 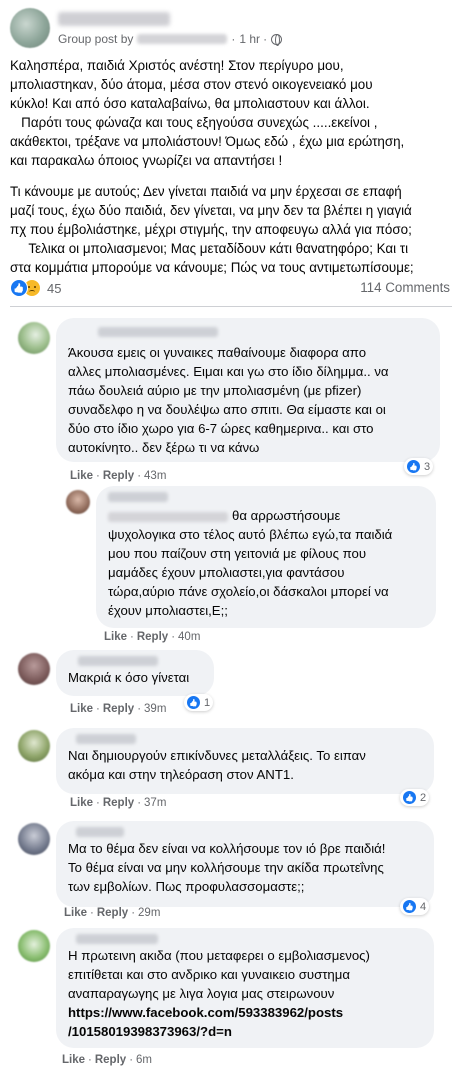 What do you see at coordinates (205, 1012) in the screenshot?
I see `comment-link: https://www.facebook.com/593383962/posts` at bounding box center [205, 1012].